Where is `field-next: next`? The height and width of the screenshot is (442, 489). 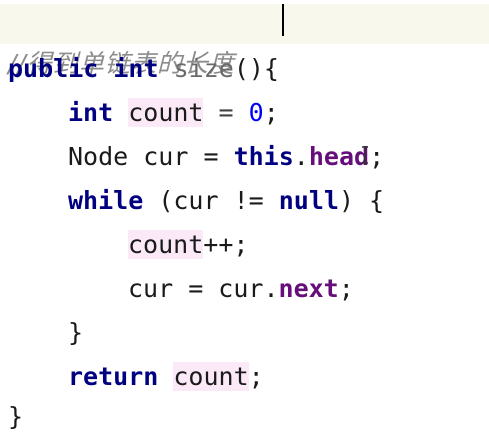
field-next: next is located at coordinates (308, 288).